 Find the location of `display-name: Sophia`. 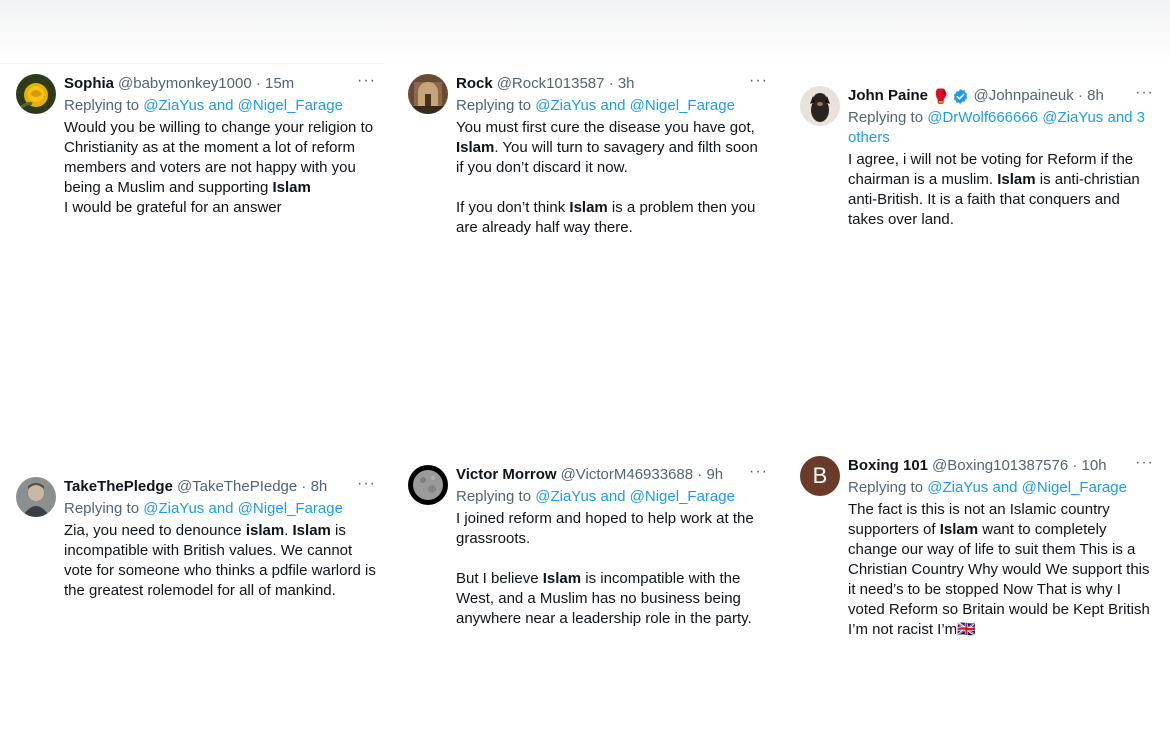

display-name: Sophia is located at coordinates (89, 84).